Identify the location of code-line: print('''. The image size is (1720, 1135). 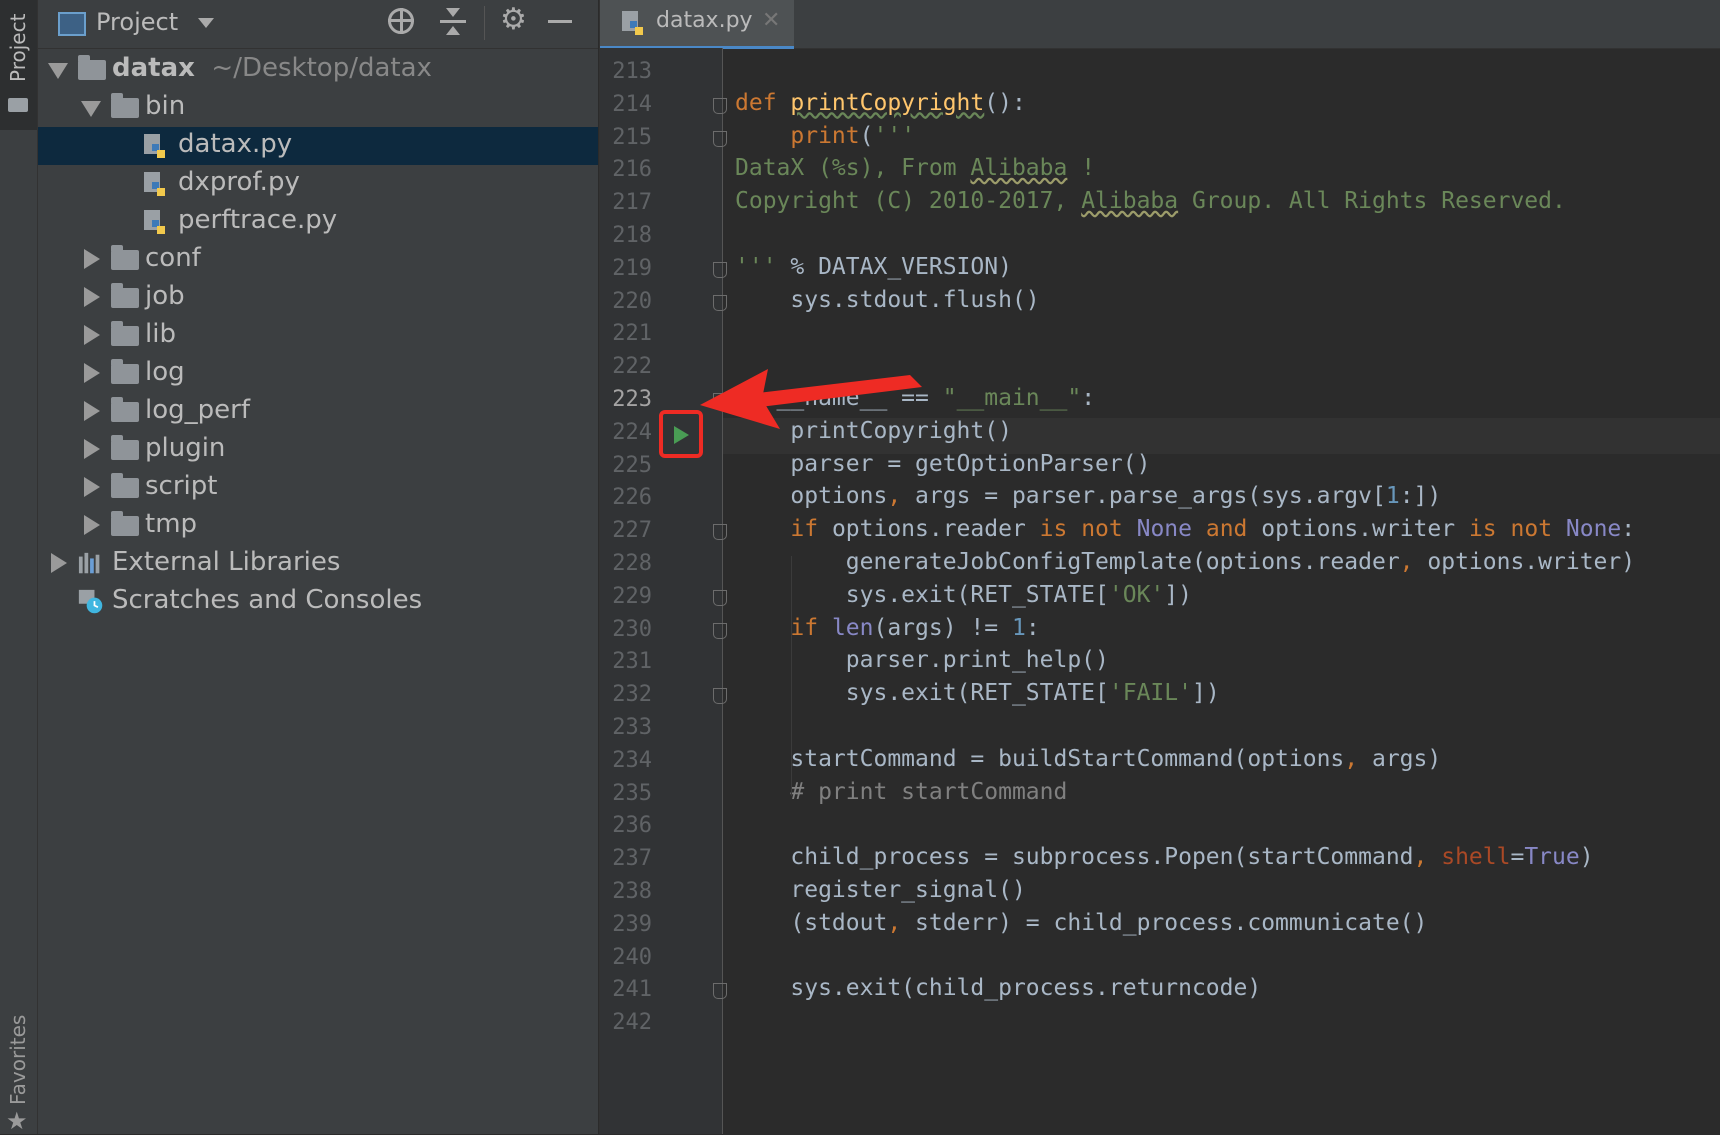
(825, 136).